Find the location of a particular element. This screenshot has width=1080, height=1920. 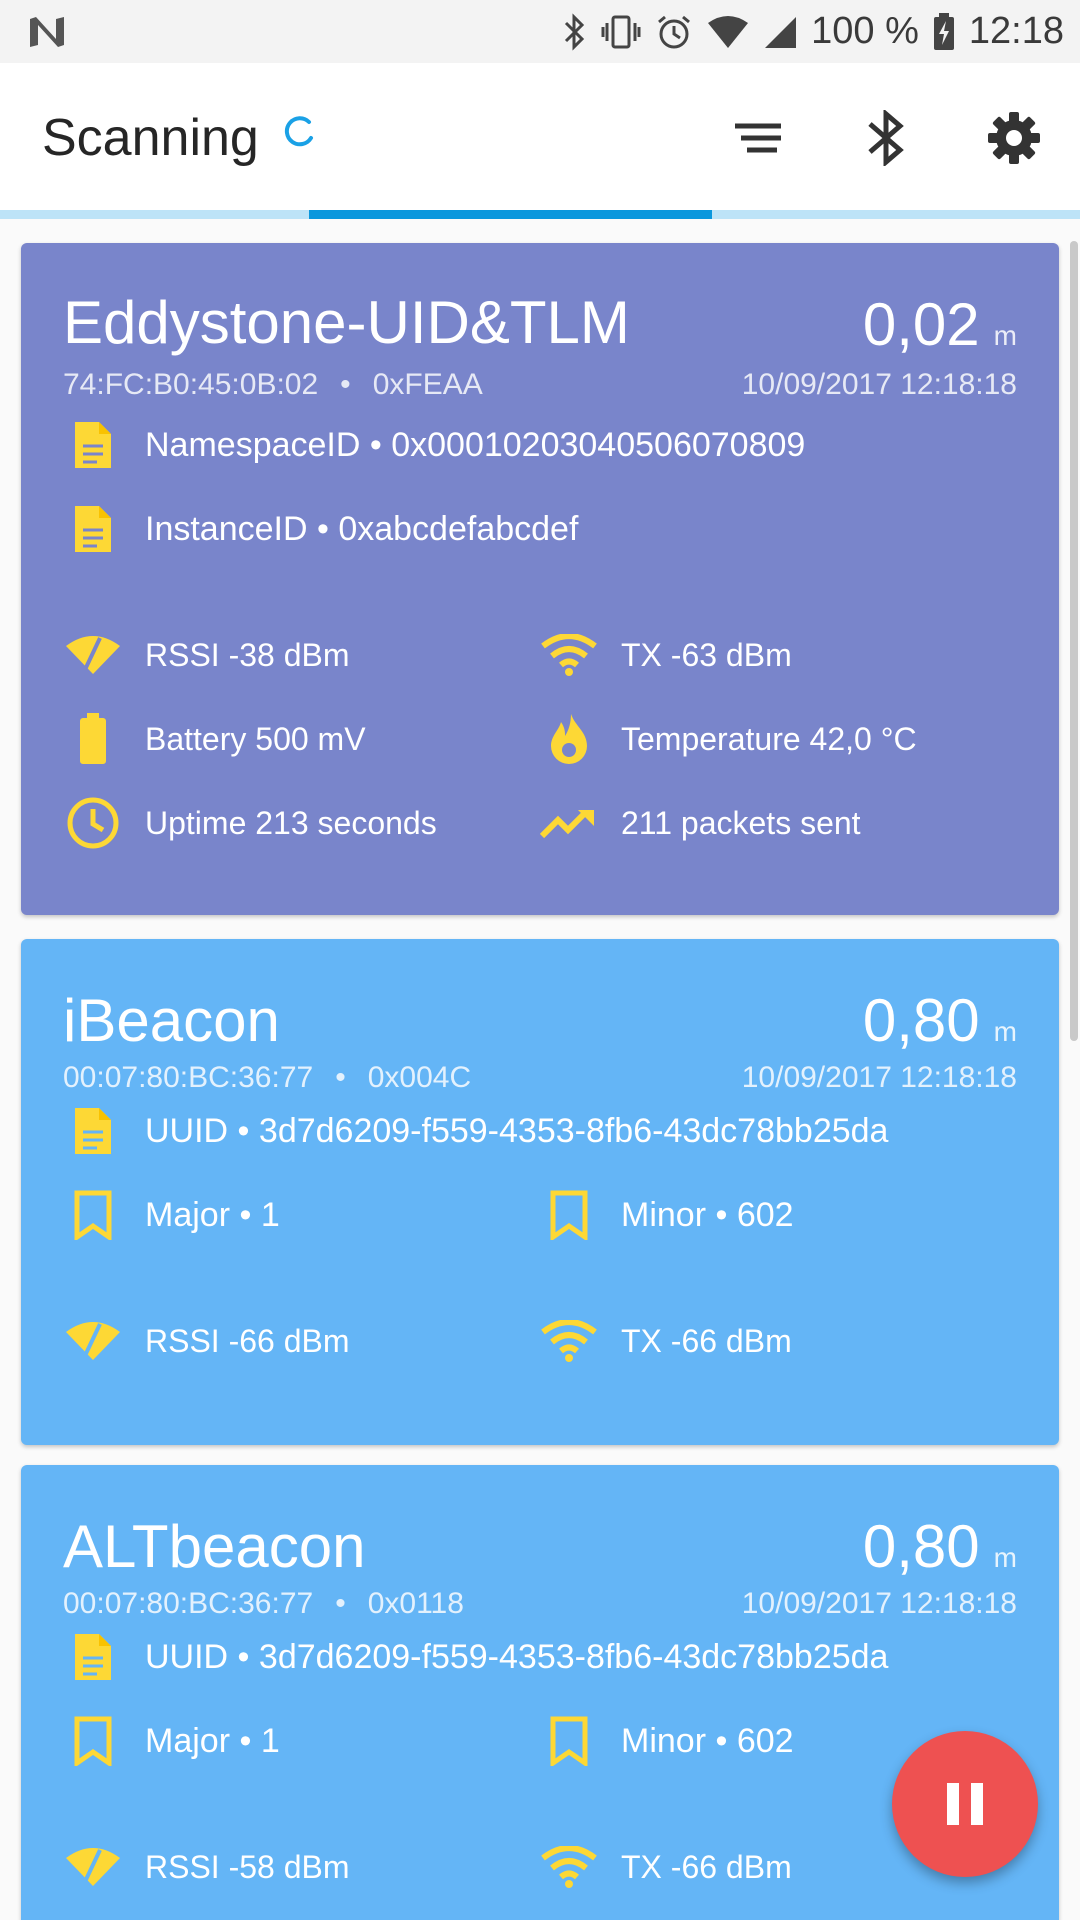

battery-status-label: 100 % is located at coordinates (865, 31).